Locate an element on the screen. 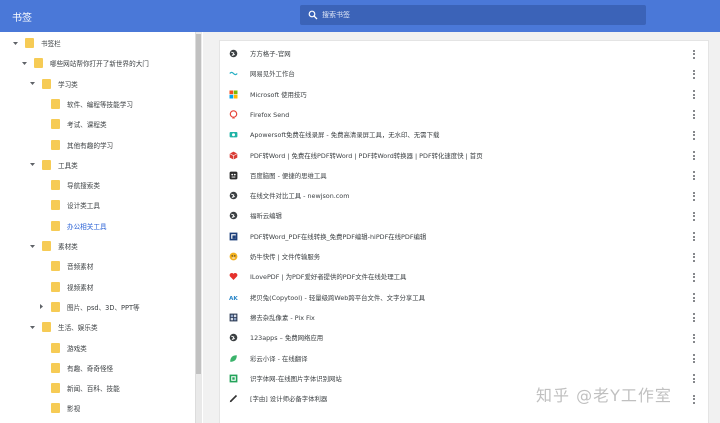 The image size is (720, 423). sidebar-folder-item: 音频素材 is located at coordinates (97, 266).